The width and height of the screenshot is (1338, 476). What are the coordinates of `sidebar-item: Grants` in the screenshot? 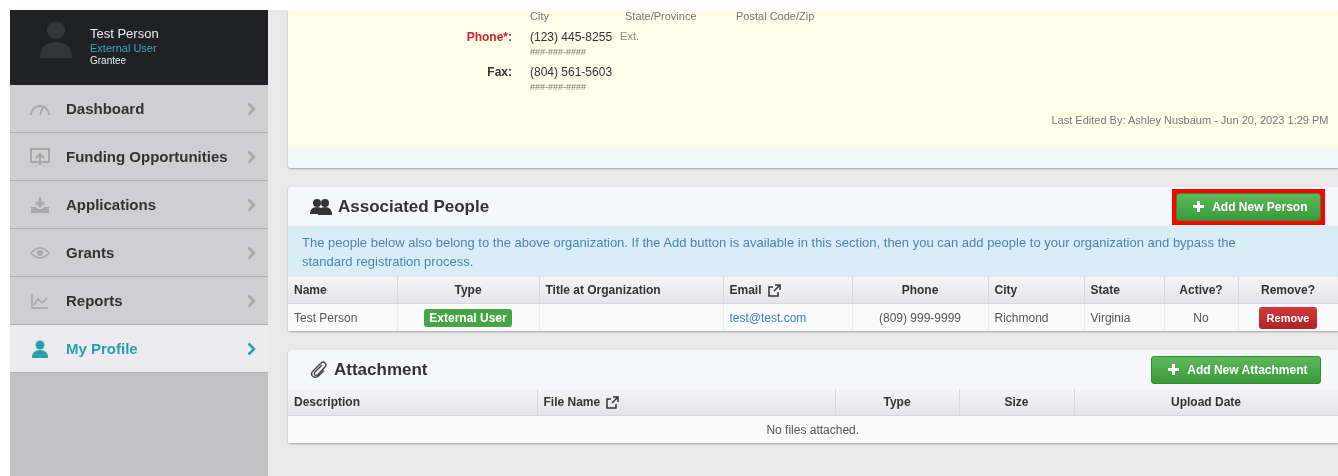 It's located at (139, 253).